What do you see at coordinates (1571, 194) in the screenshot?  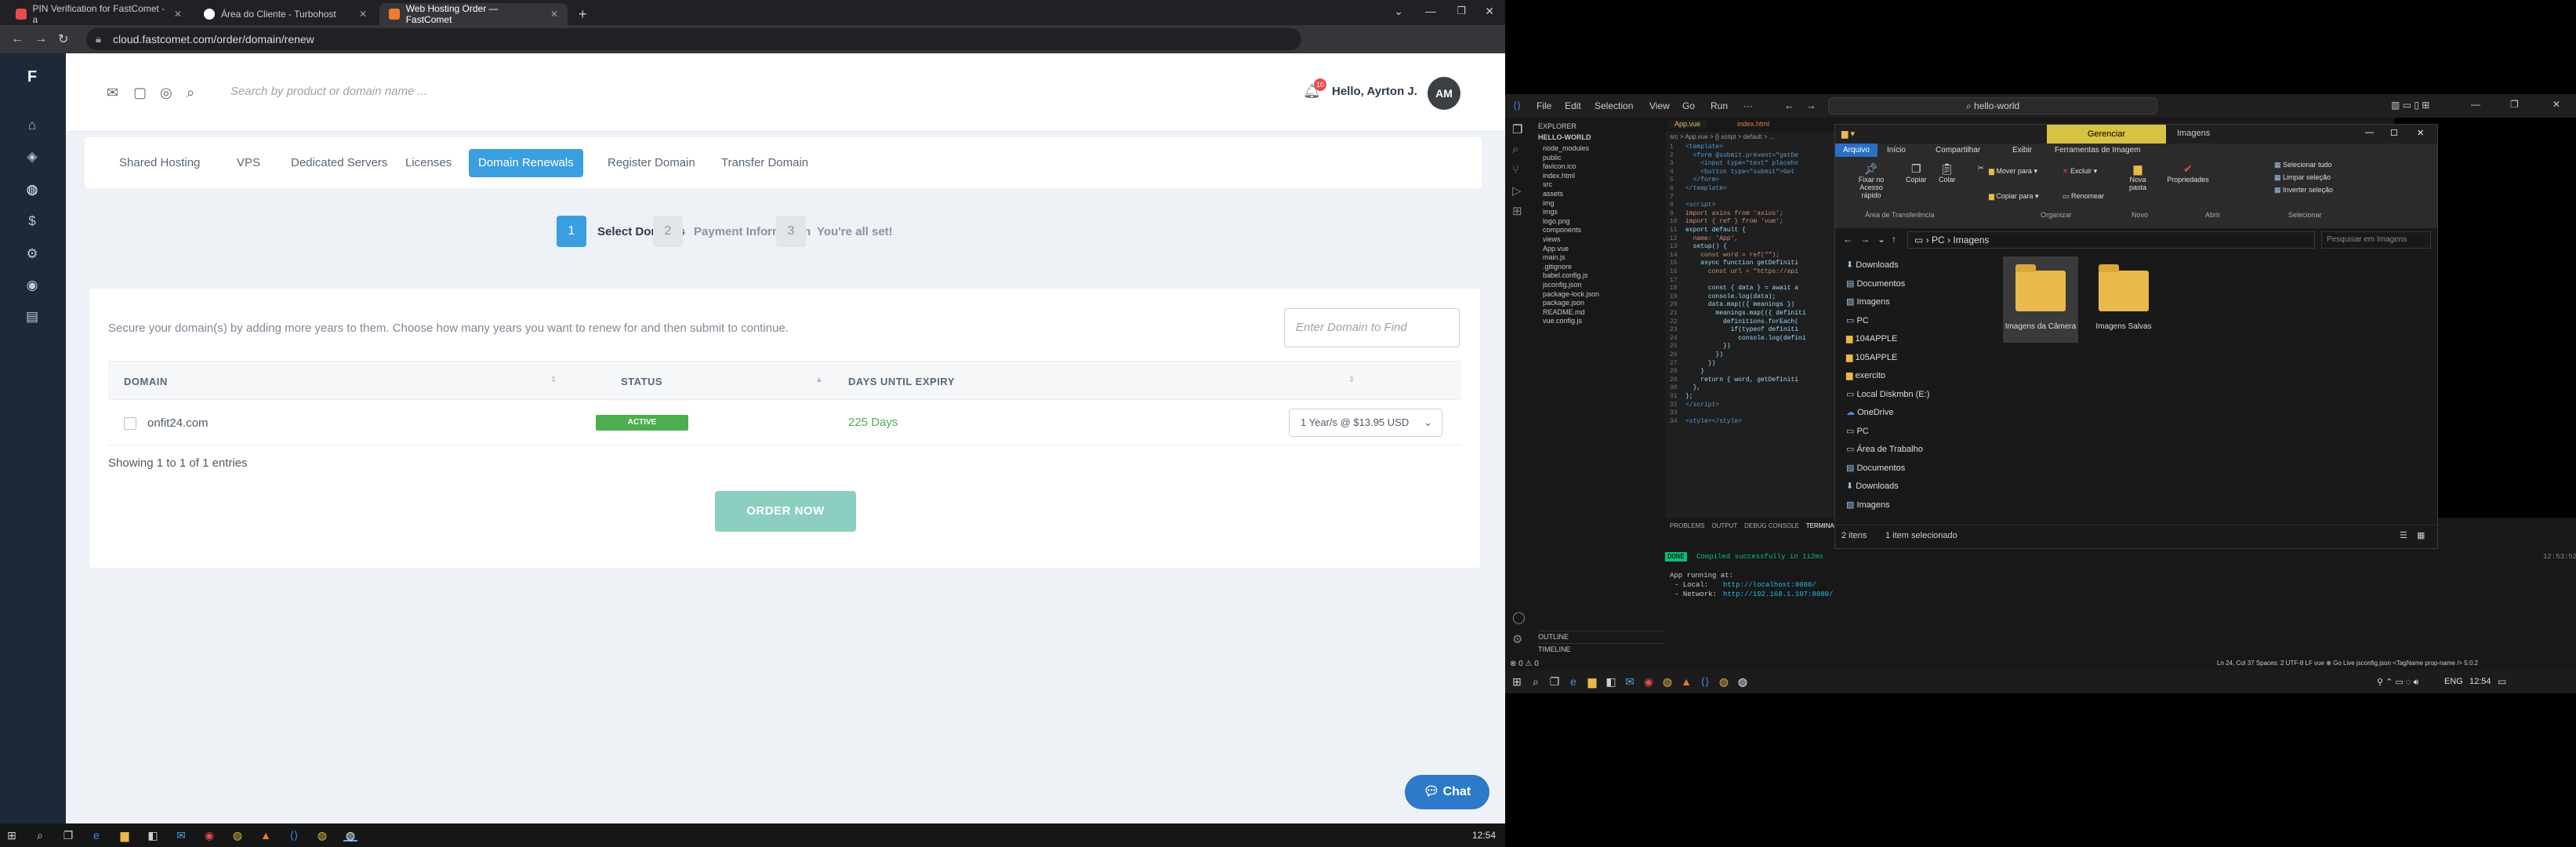 I see `file-tree-item: assets` at bounding box center [1571, 194].